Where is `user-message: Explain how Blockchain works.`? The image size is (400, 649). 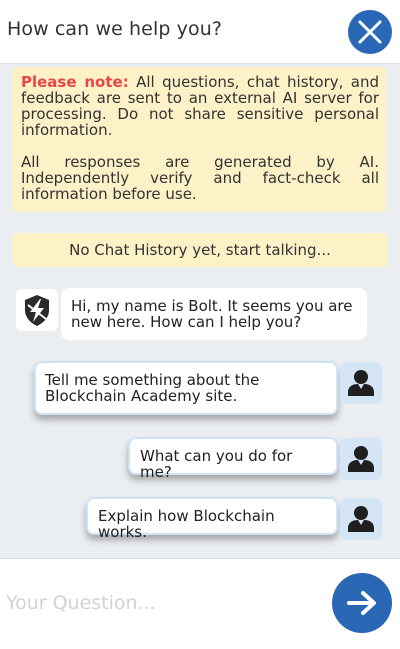 user-message: Explain how Blockchain works. is located at coordinates (212, 518).